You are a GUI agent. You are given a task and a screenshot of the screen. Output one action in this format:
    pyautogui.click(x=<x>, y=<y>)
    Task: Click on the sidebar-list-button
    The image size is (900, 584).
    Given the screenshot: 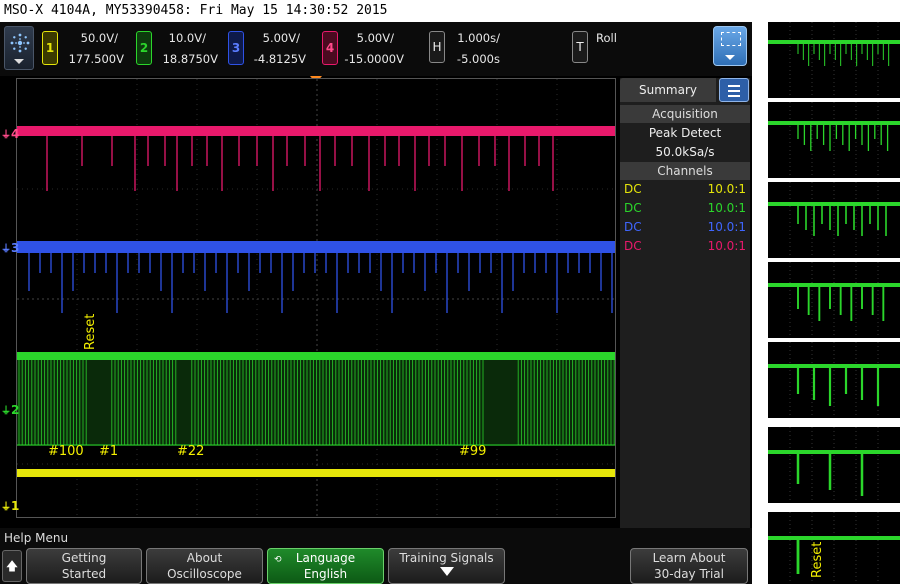 What is the action you would take?
    pyautogui.click(x=734, y=90)
    